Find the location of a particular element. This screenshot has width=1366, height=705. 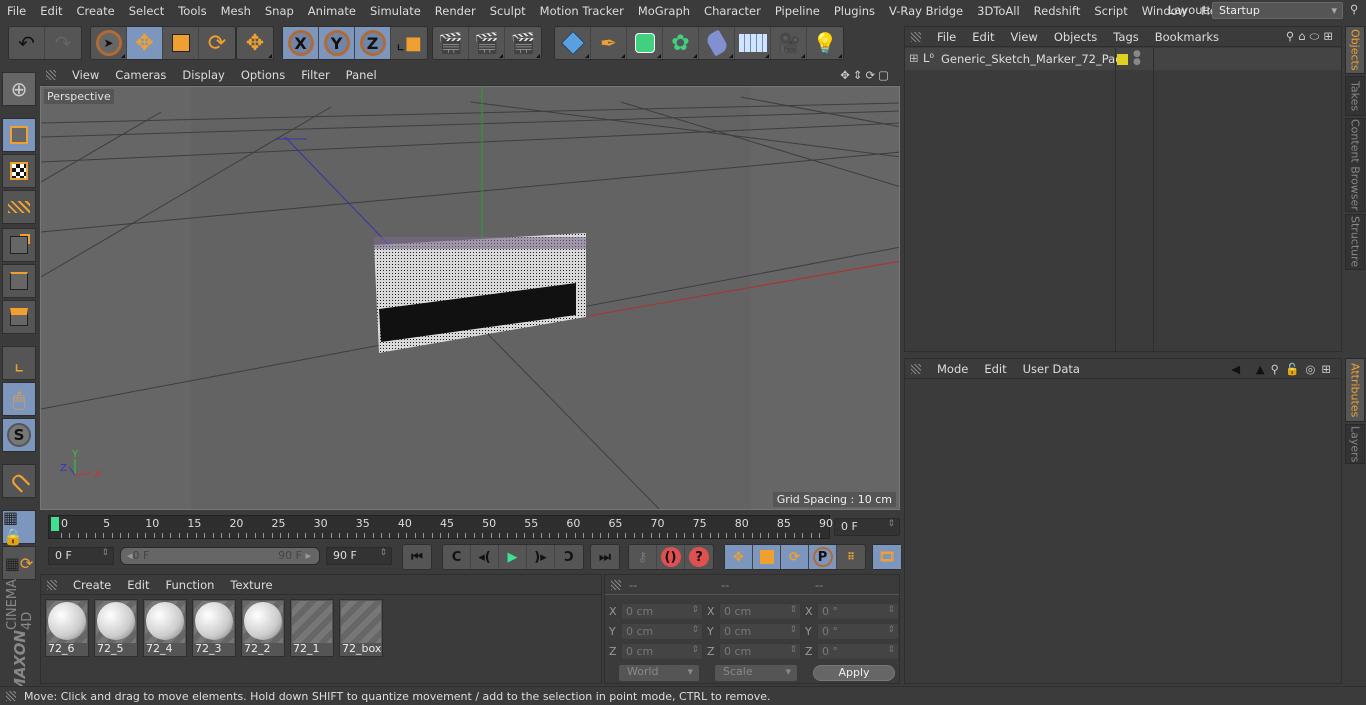

attributes-menu-edit: Edit is located at coordinates (995, 369).